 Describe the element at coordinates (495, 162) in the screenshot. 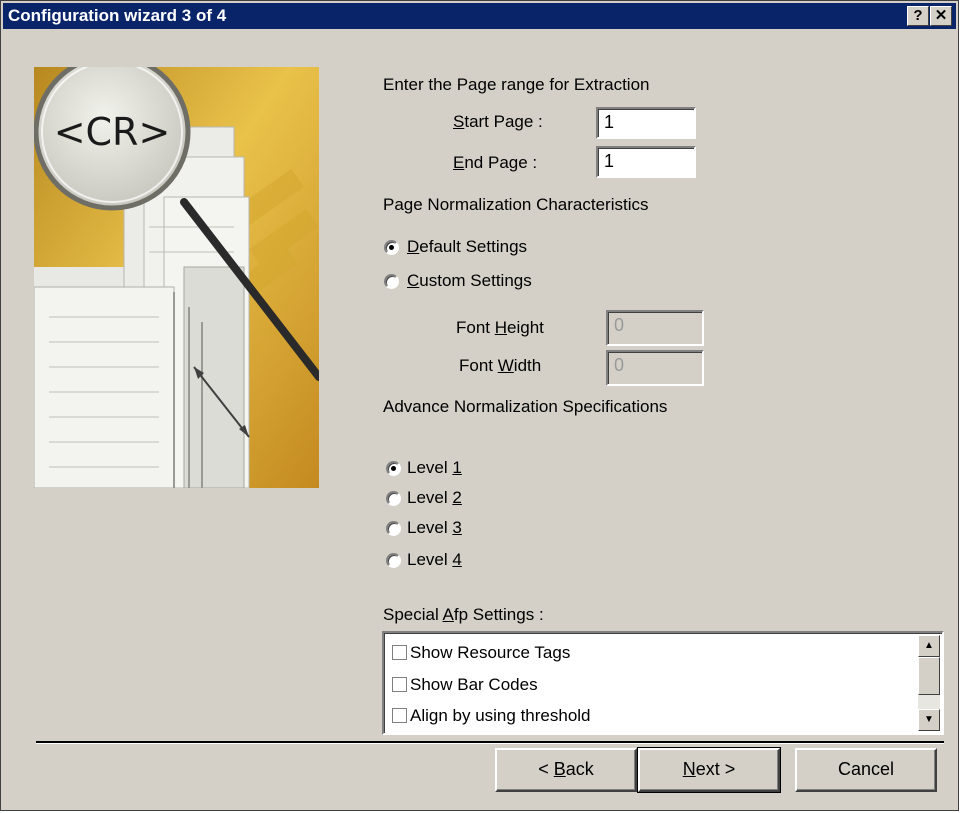

I see `end-page-label: End Page :` at that location.